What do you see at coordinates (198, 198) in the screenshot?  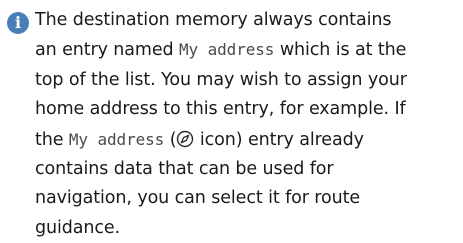 I see `note-line-7: navigation, you can select it for route` at bounding box center [198, 198].